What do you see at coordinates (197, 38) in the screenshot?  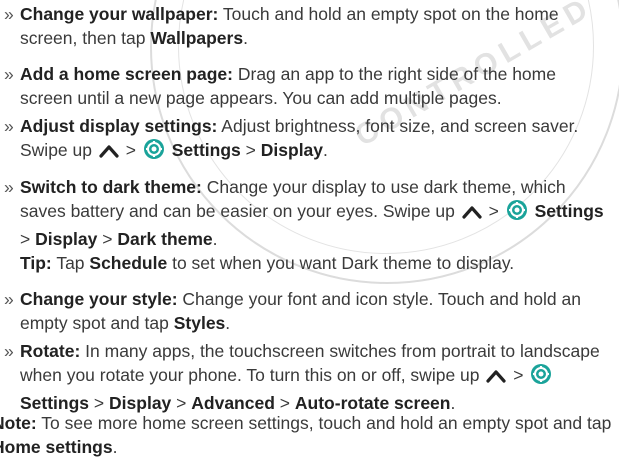 I see `item-bold-end: Wallpapers` at bounding box center [197, 38].